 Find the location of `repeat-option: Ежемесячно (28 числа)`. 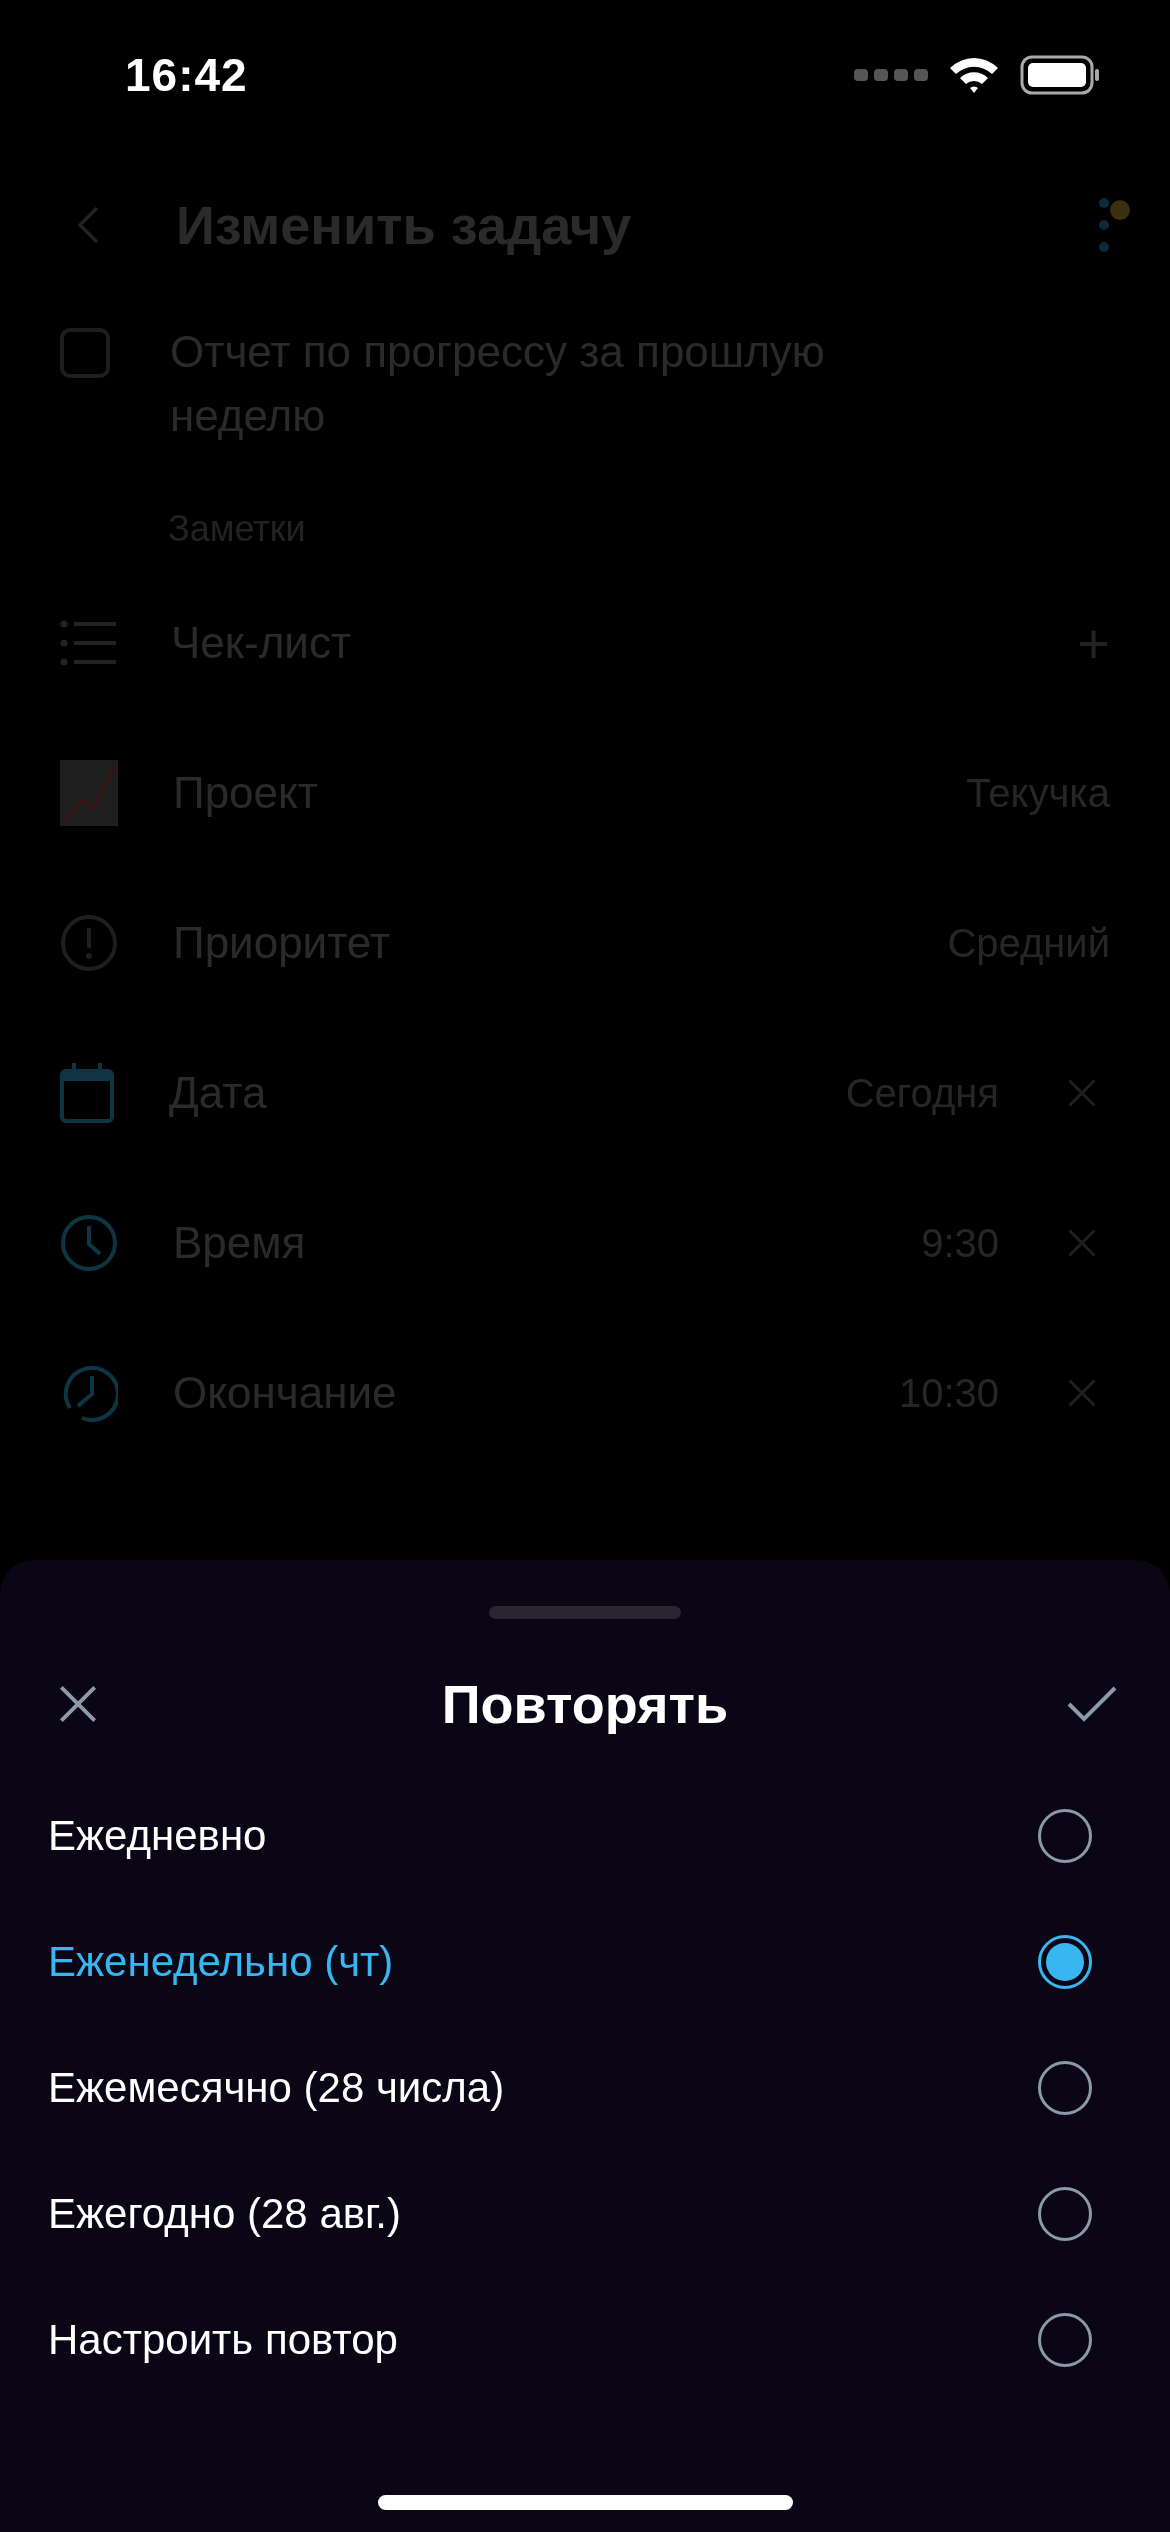

repeat-option: Ежемесячно (28 числа) is located at coordinates (585, 2088).